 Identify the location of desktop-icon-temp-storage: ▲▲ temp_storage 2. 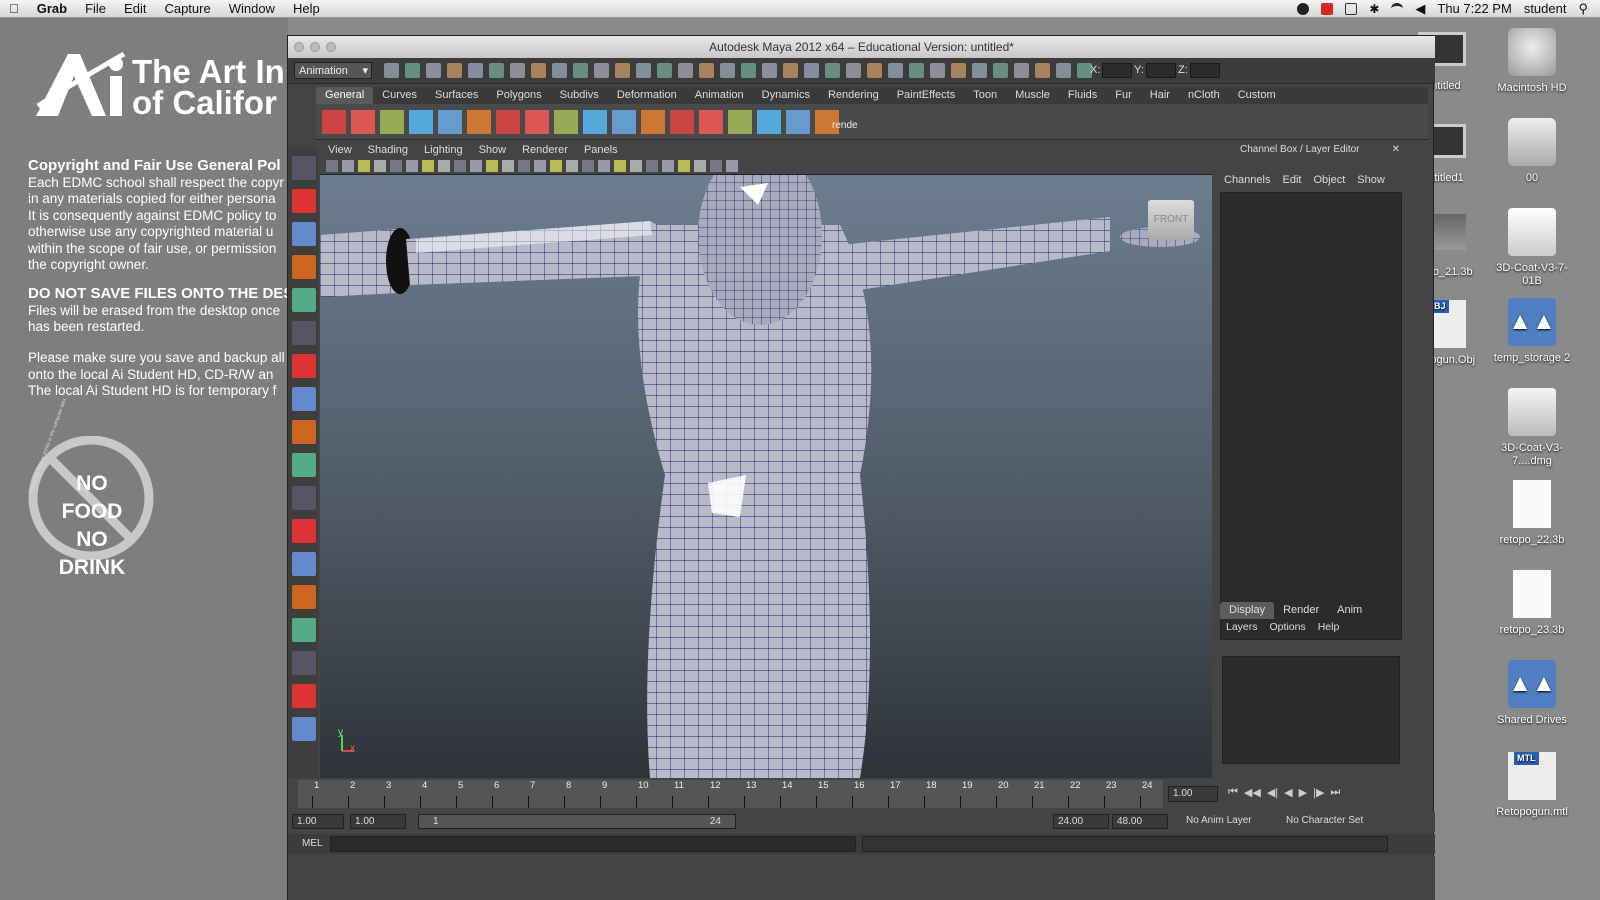
(1532, 331).